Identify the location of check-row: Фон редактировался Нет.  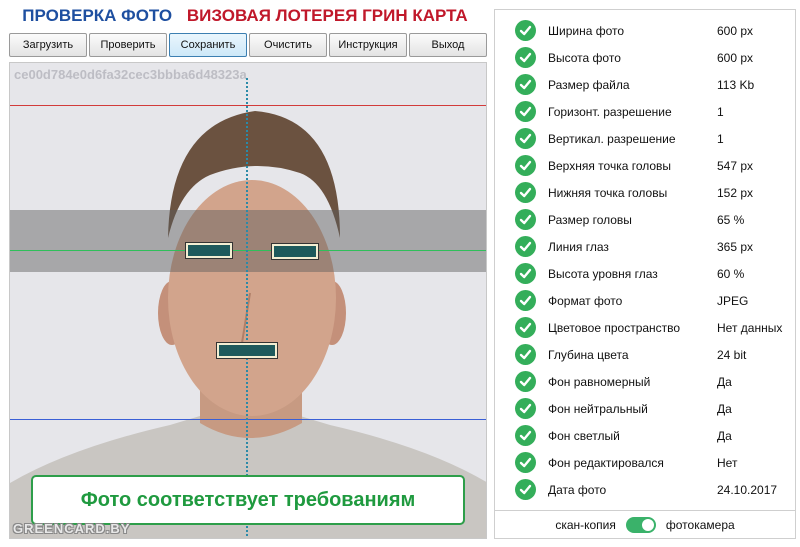
(645, 462).